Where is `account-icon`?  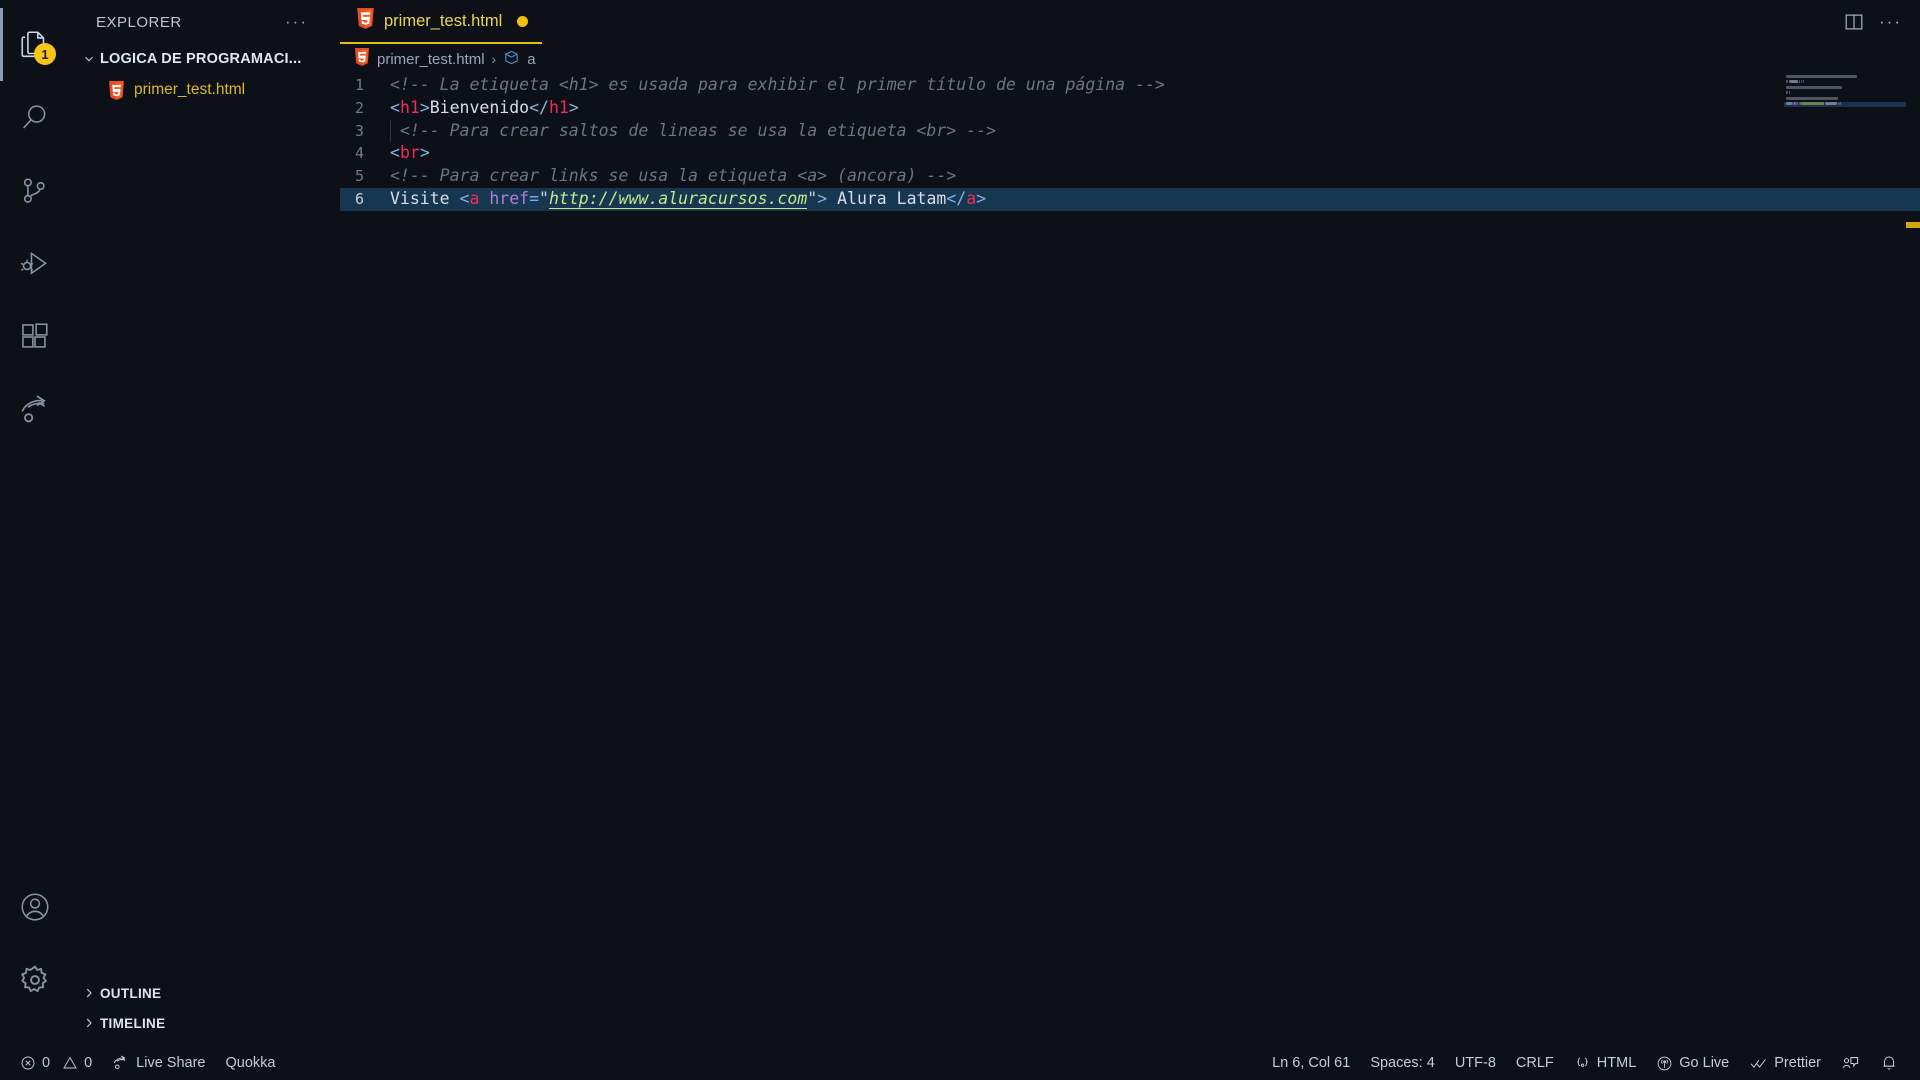 account-icon is located at coordinates (35, 907).